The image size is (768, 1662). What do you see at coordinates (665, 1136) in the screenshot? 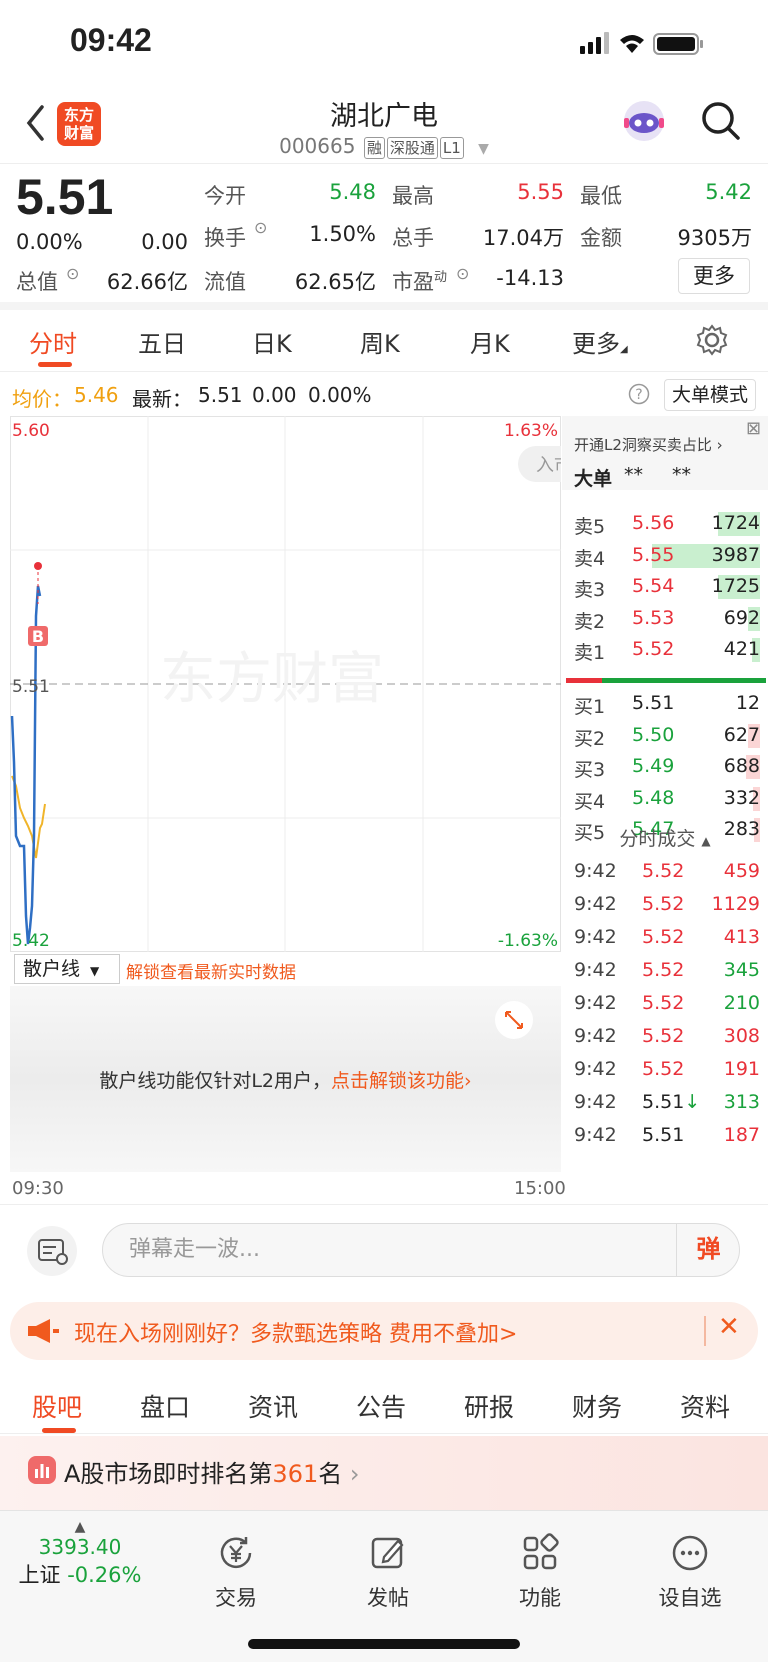
I see `trade-row: 9:42 5.51 187` at bounding box center [665, 1136].